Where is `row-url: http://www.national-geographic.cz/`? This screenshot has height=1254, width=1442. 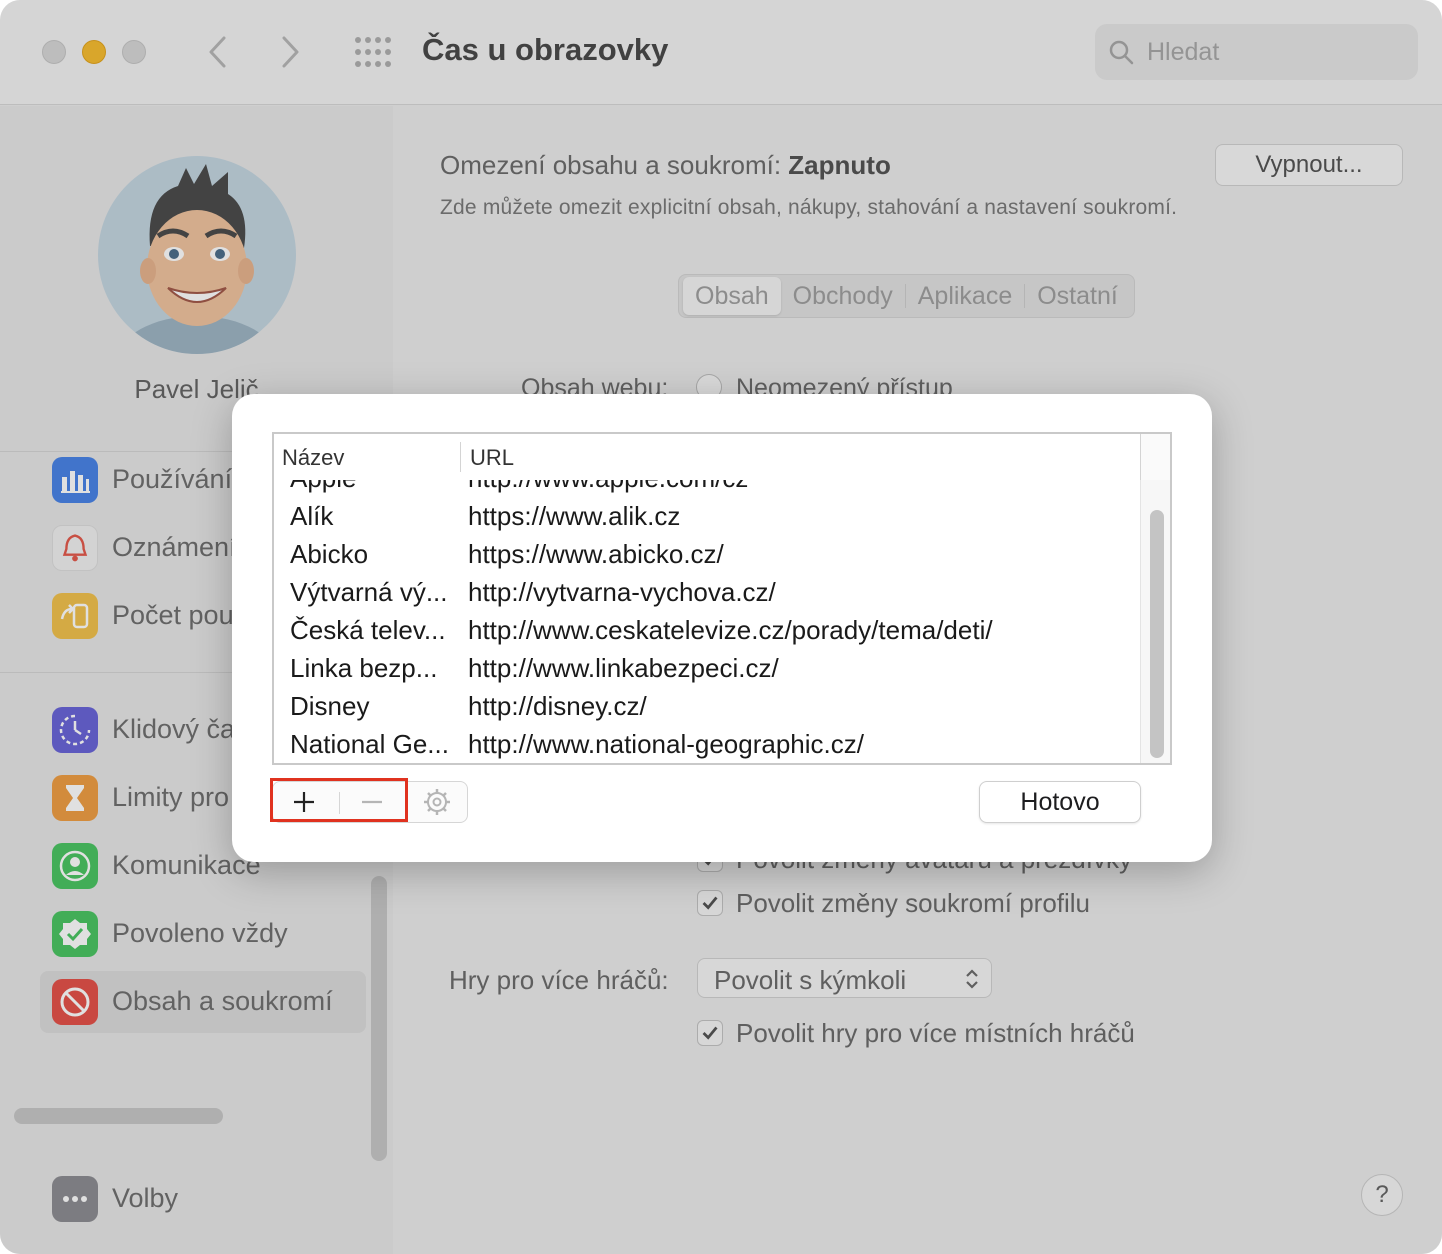
row-url: http://www.national-geographic.cz/ is located at coordinates (666, 744).